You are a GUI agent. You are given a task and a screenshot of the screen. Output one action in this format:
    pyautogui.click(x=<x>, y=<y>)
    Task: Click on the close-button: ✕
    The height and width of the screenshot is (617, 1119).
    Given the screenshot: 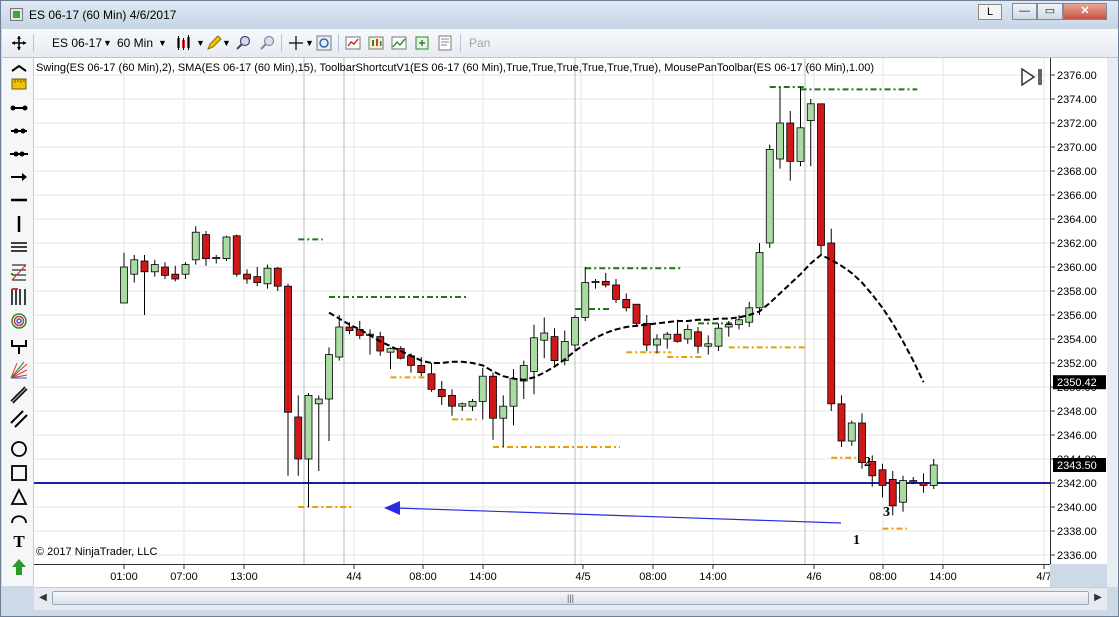 What is the action you would take?
    pyautogui.click(x=1085, y=11)
    